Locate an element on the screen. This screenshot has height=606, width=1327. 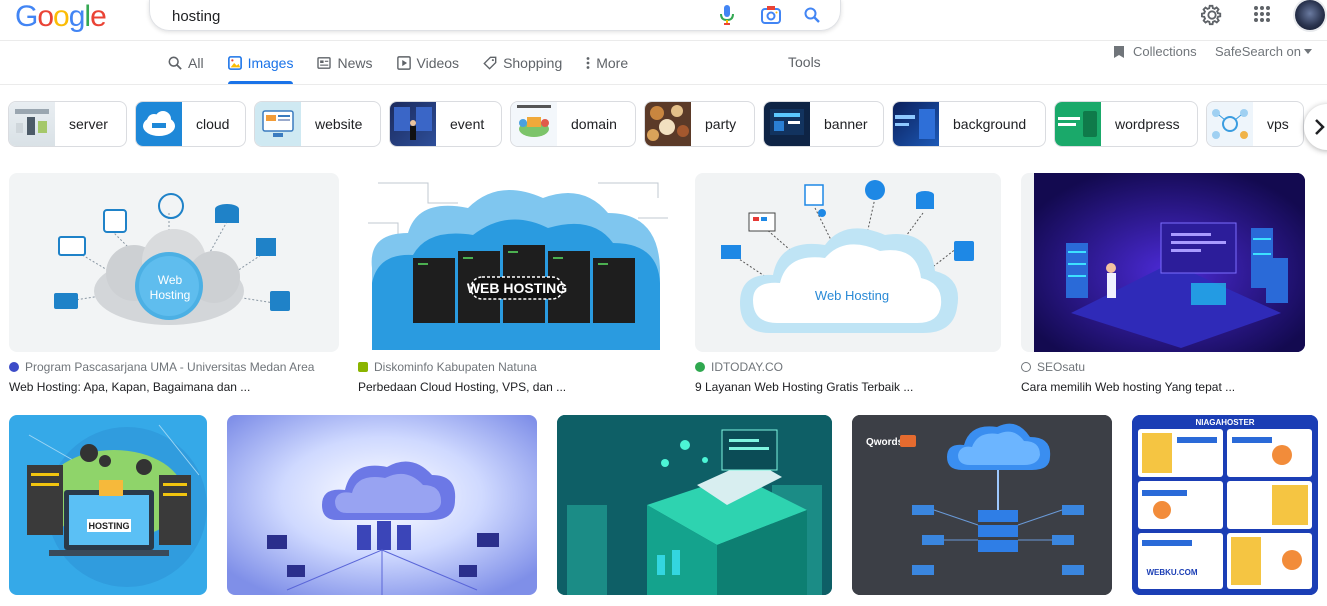
header-divider is located at coordinates (663, 40).